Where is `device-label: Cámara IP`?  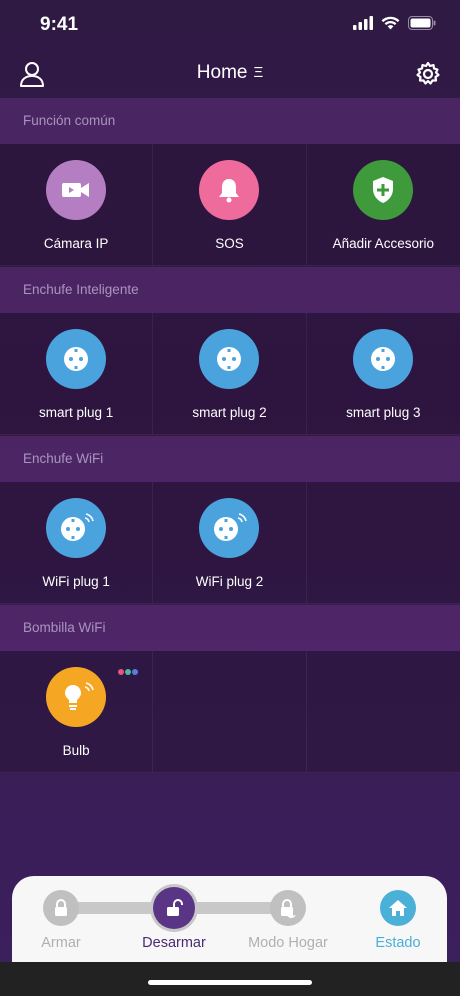
device-label: Cámara IP is located at coordinates (76, 243).